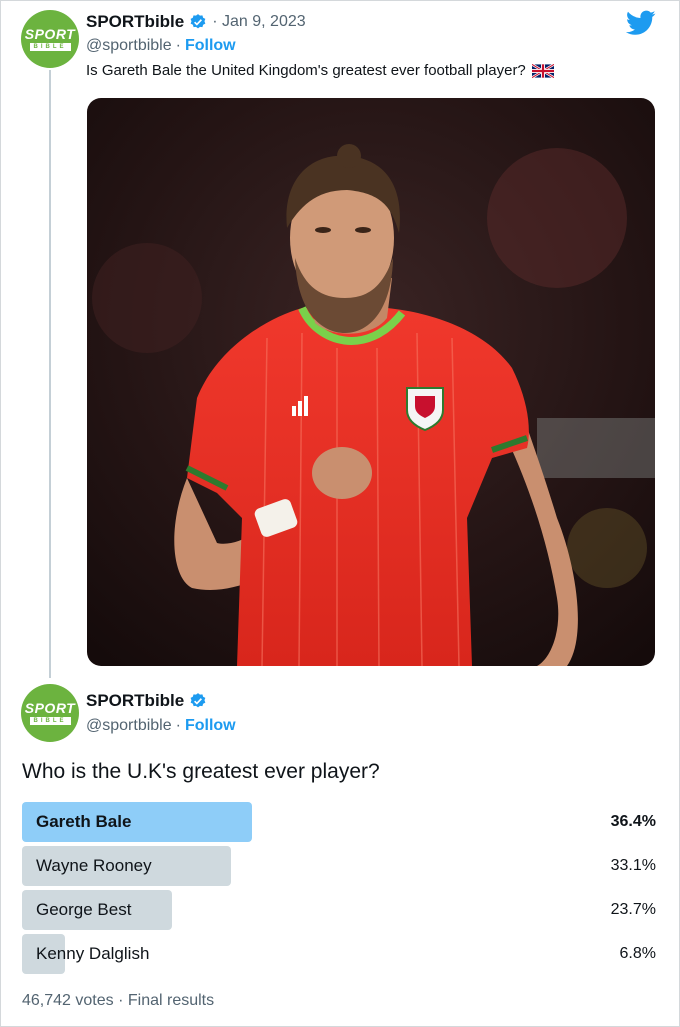 The width and height of the screenshot is (680, 1027). Describe the element at coordinates (339, 954) in the screenshot. I see `poll-option: Kenny Dalglish 6.8%` at that location.